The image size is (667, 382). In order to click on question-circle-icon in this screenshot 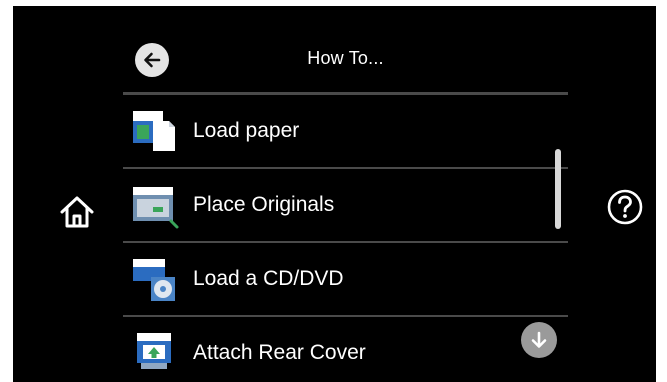, I will do `click(625, 207)`.